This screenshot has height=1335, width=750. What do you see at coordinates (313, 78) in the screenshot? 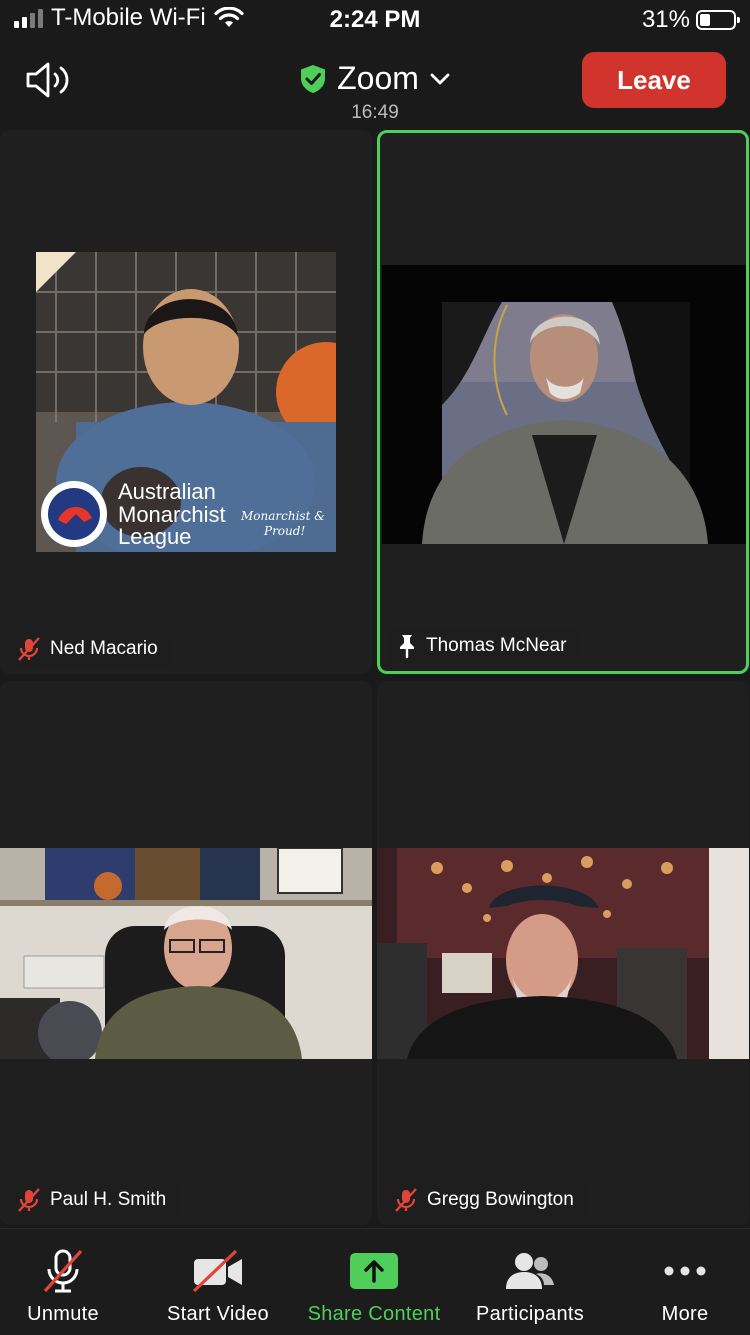
I see `shield-check-icon` at bounding box center [313, 78].